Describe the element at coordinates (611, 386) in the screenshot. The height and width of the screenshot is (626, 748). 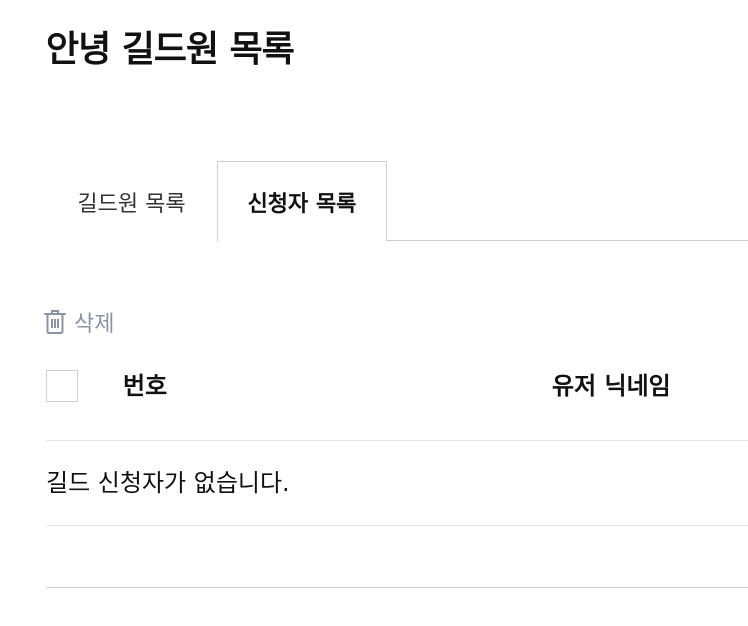
I see `column-header-nickname: 유저 닉네임` at that location.